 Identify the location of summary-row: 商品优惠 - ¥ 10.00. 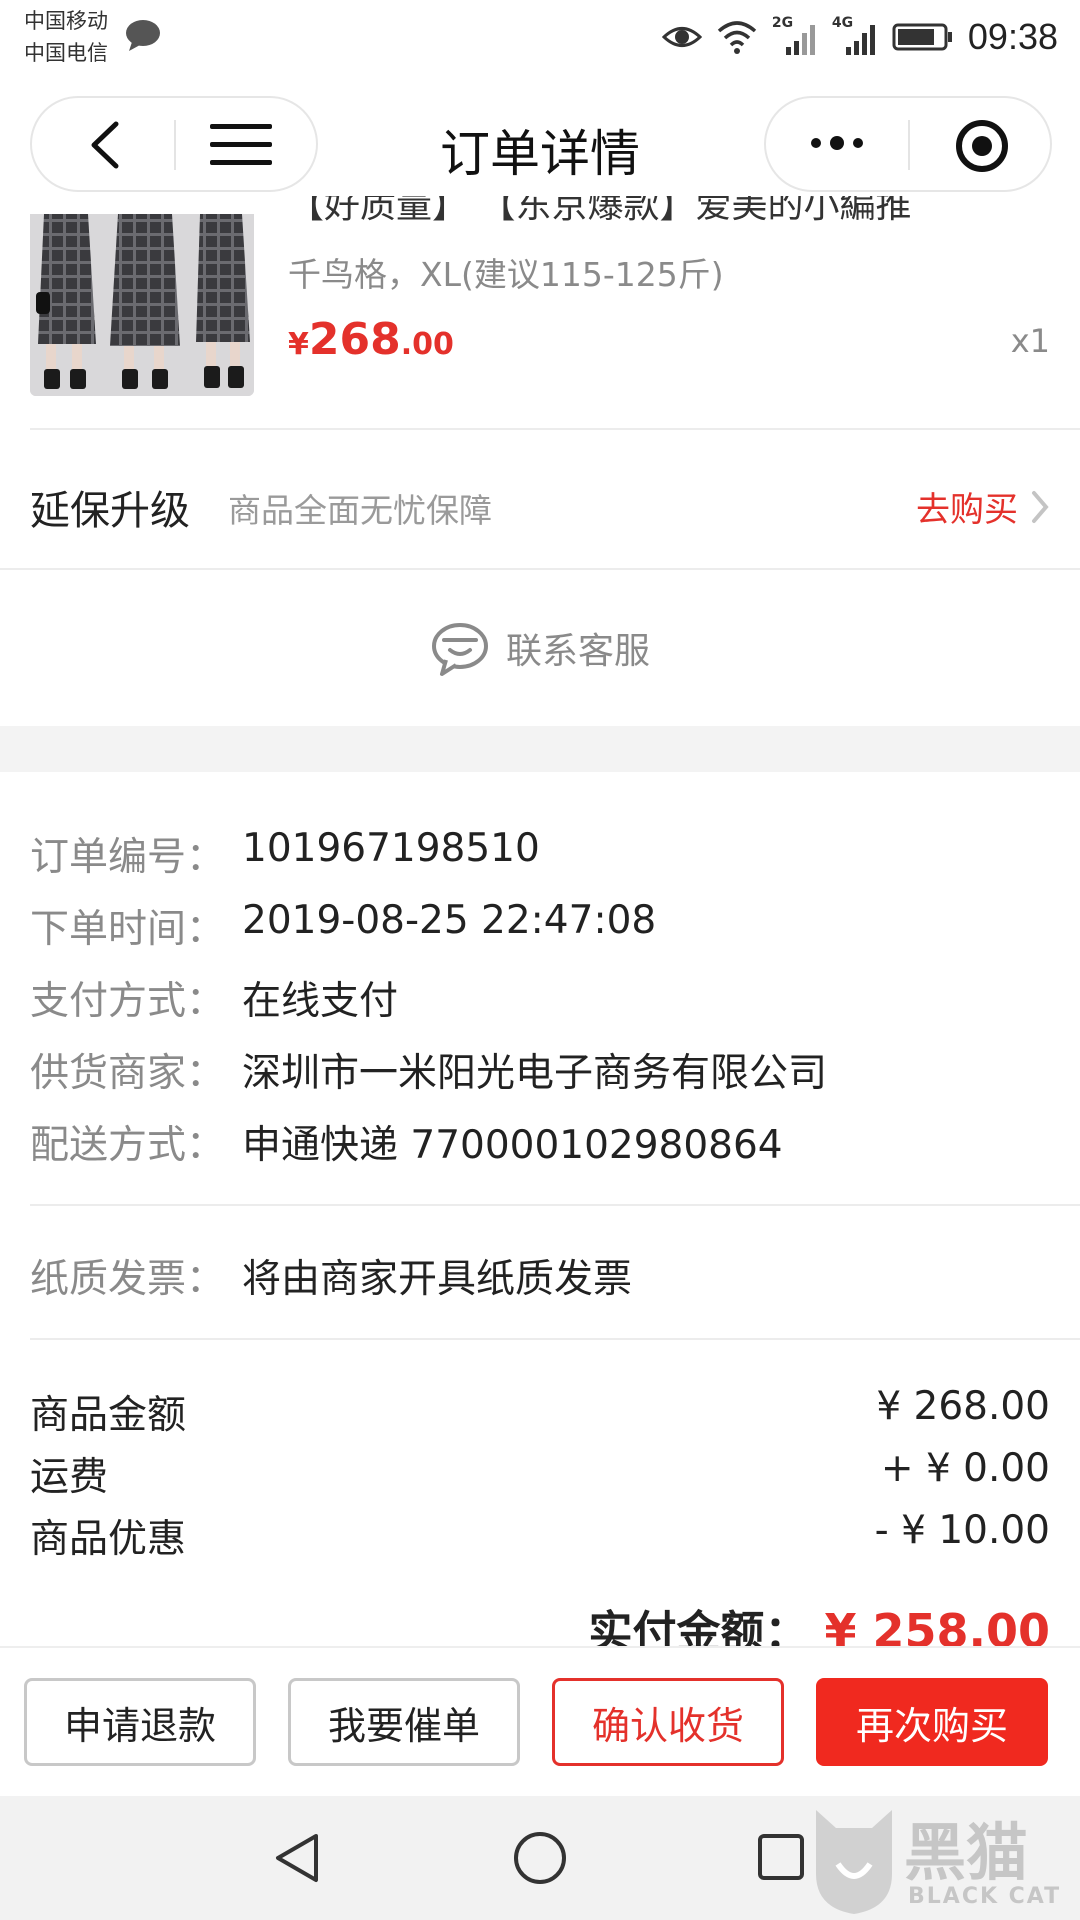
(540, 1536).